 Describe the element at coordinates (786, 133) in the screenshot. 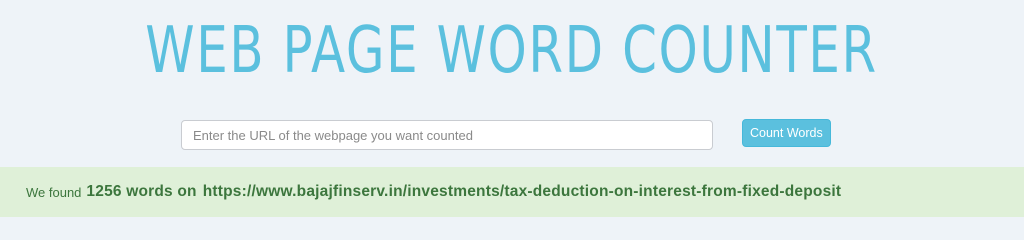

I see `count-words-button: Count Words` at that location.